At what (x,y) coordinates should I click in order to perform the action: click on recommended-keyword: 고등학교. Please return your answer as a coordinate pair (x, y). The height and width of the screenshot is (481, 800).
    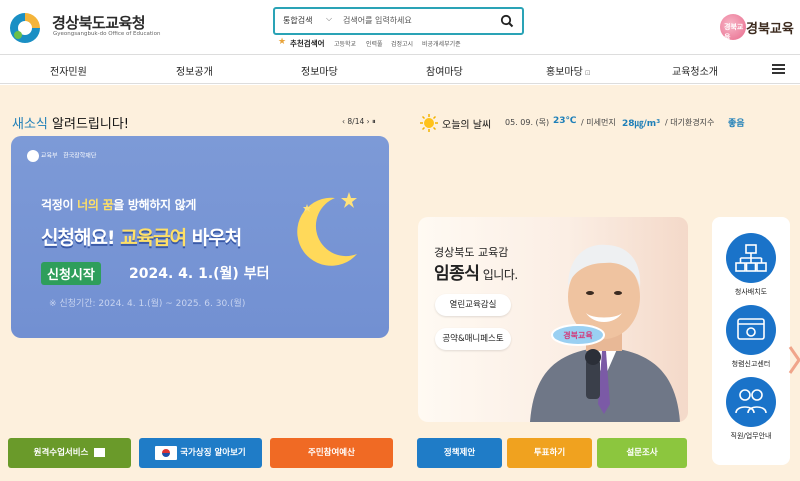
    Looking at the image, I should click on (345, 43).